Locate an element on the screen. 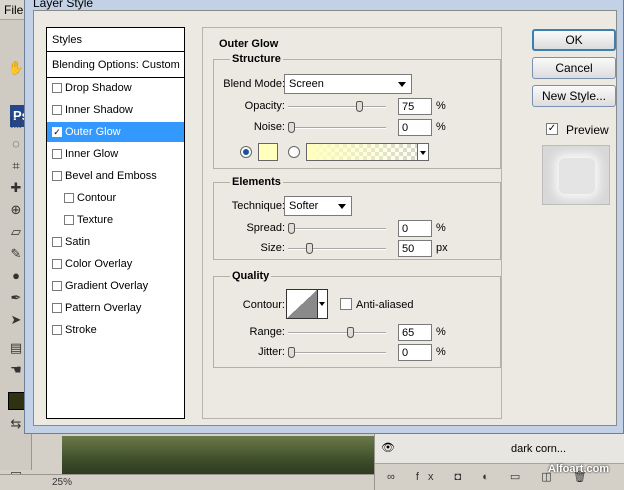  opacity-slider-thumb is located at coordinates (359, 106).